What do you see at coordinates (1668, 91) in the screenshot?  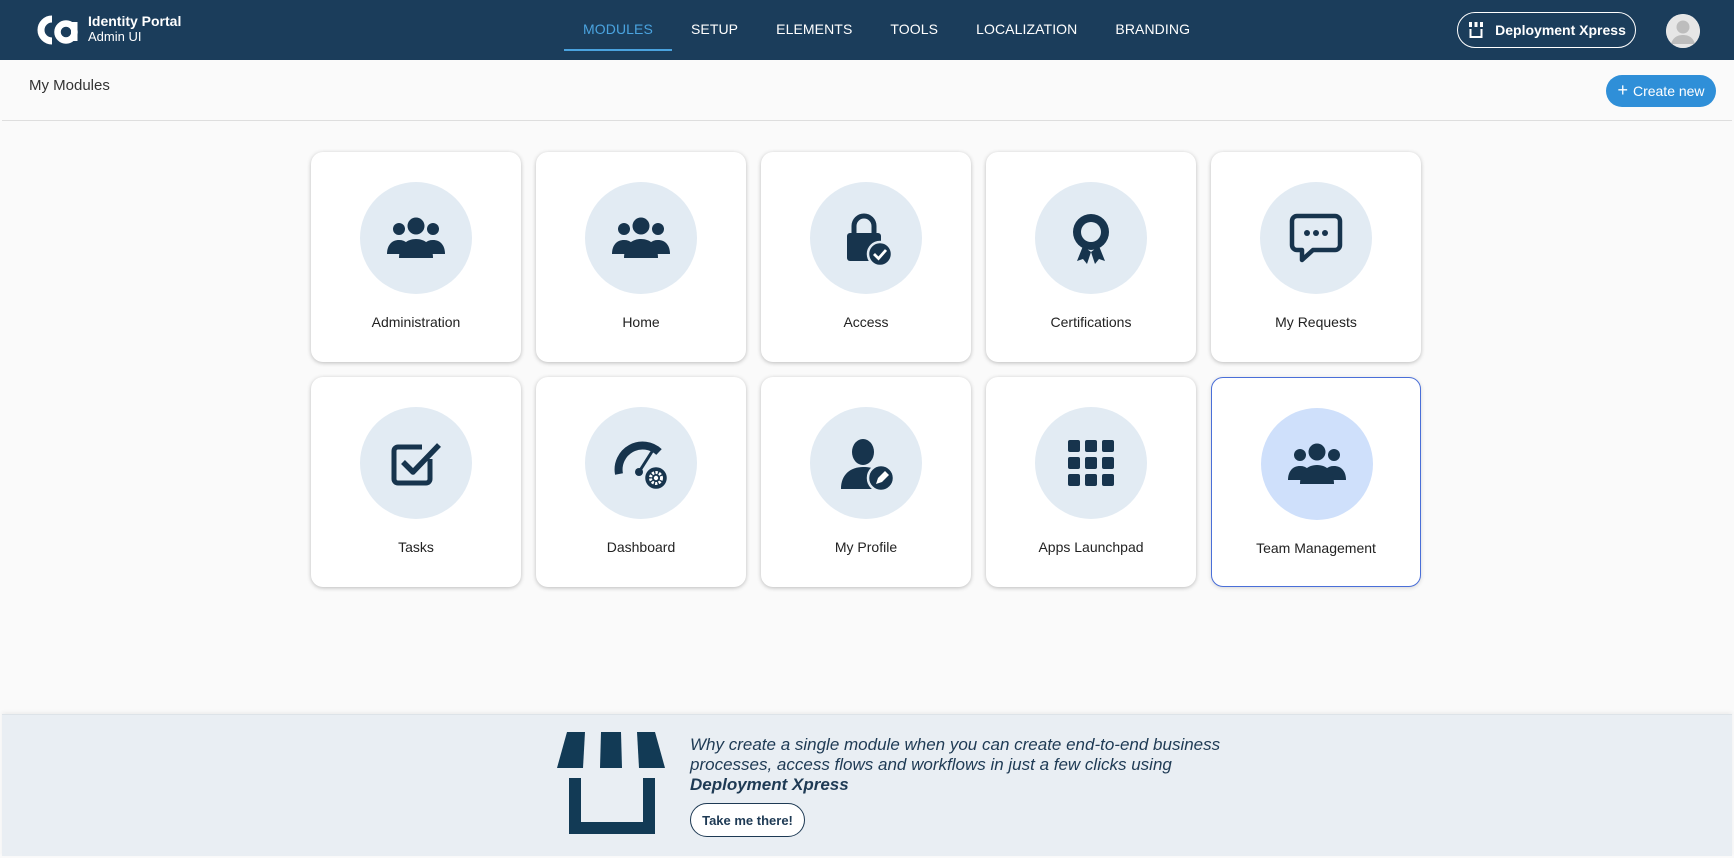 I see `create-new-label: Create new` at bounding box center [1668, 91].